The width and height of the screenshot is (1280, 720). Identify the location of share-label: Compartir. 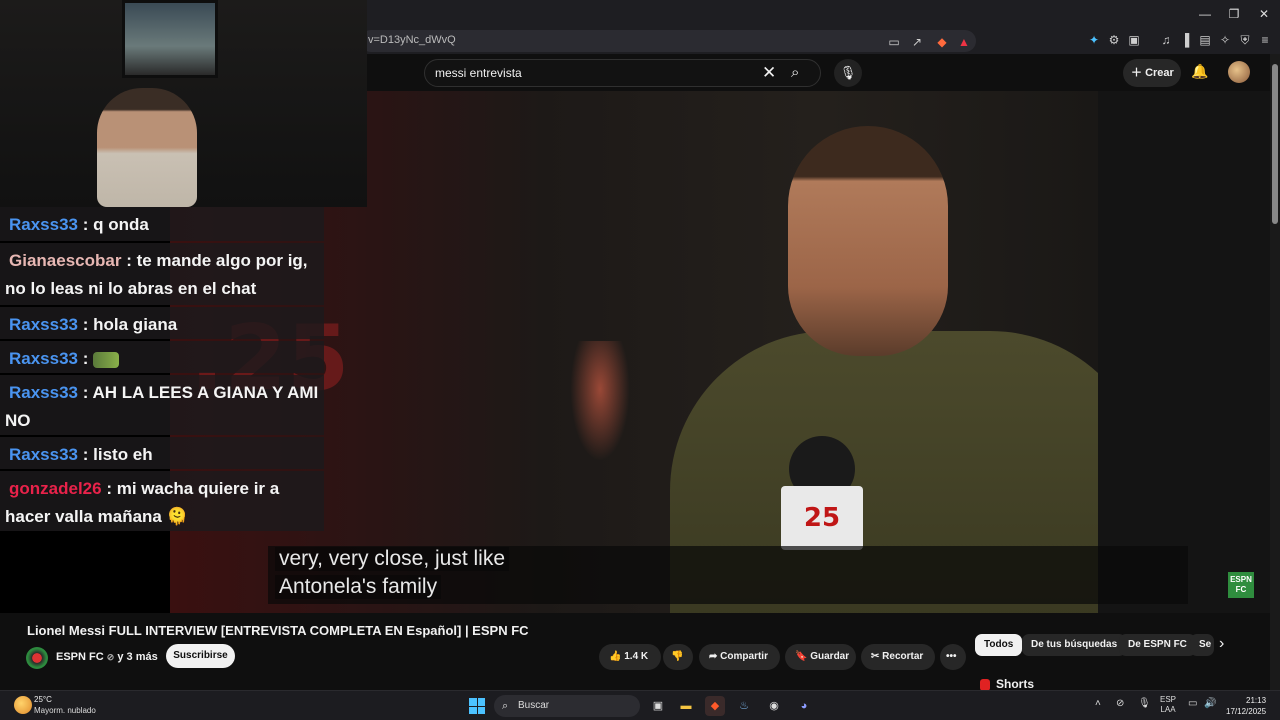
(744, 656).